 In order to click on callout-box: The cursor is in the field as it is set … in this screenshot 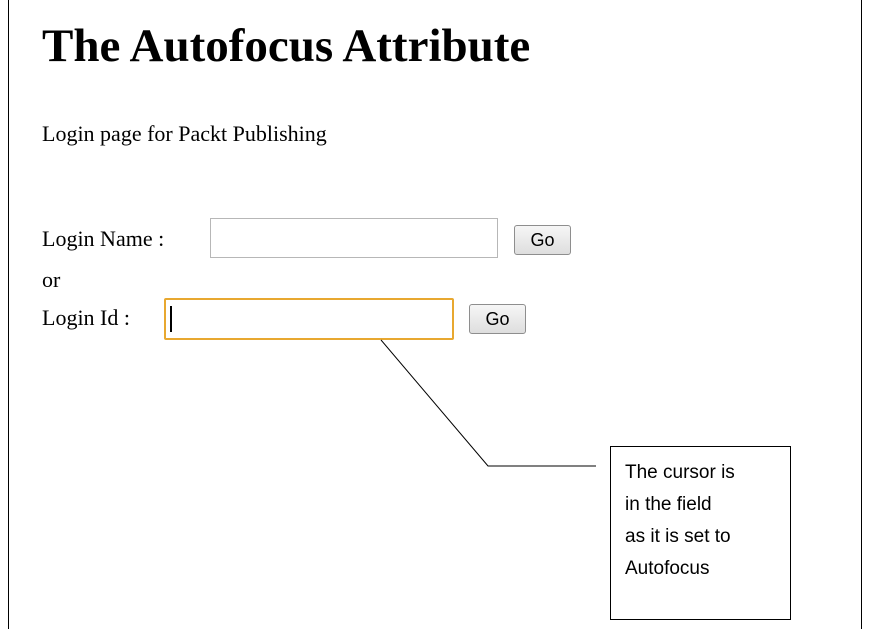, I will do `click(700, 533)`.